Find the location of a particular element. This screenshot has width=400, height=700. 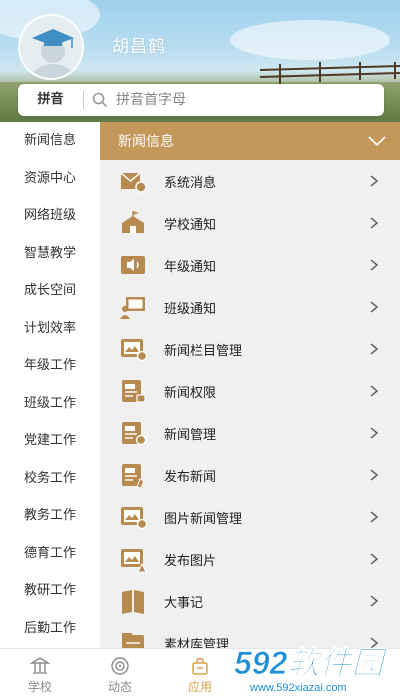

menu-item-label: 发布图片 is located at coordinates (190, 561).